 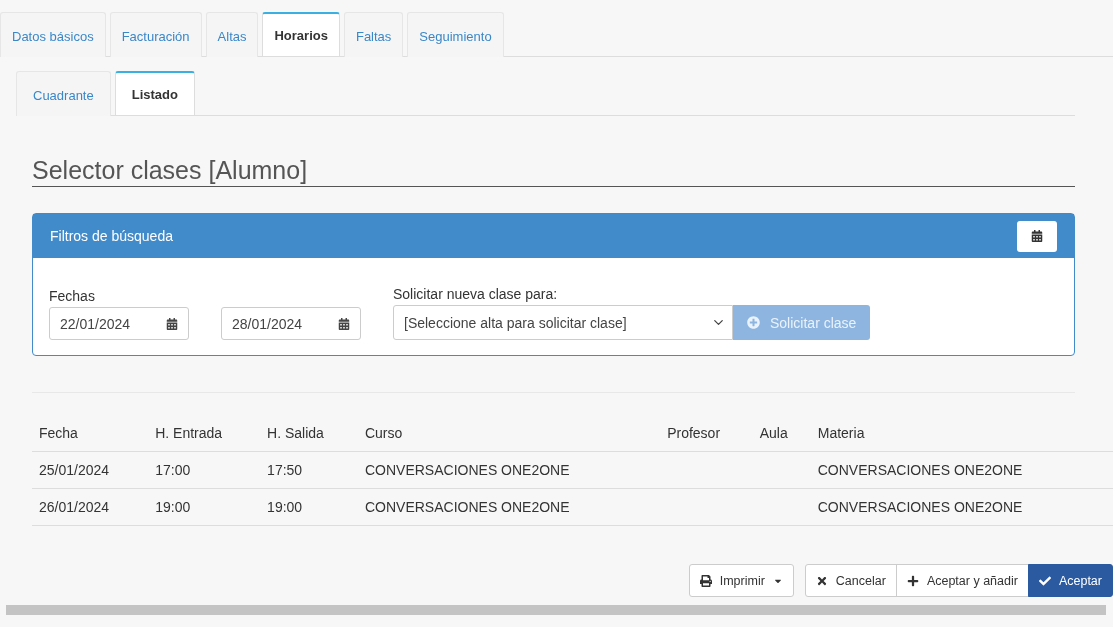 I want to click on field-label: Fechas, so click(x=72, y=296).